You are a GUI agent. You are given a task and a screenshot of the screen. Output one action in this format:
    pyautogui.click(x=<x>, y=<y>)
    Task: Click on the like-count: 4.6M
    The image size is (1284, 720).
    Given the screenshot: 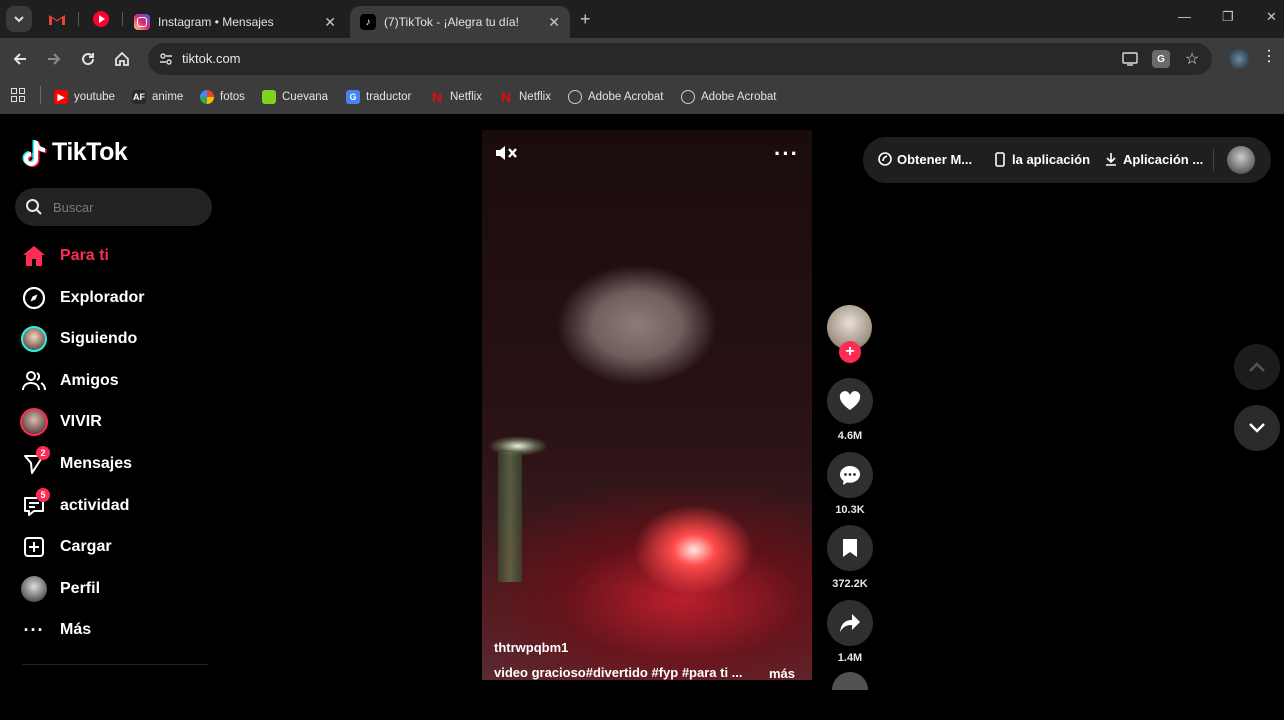 What is the action you would take?
    pyautogui.click(x=850, y=436)
    